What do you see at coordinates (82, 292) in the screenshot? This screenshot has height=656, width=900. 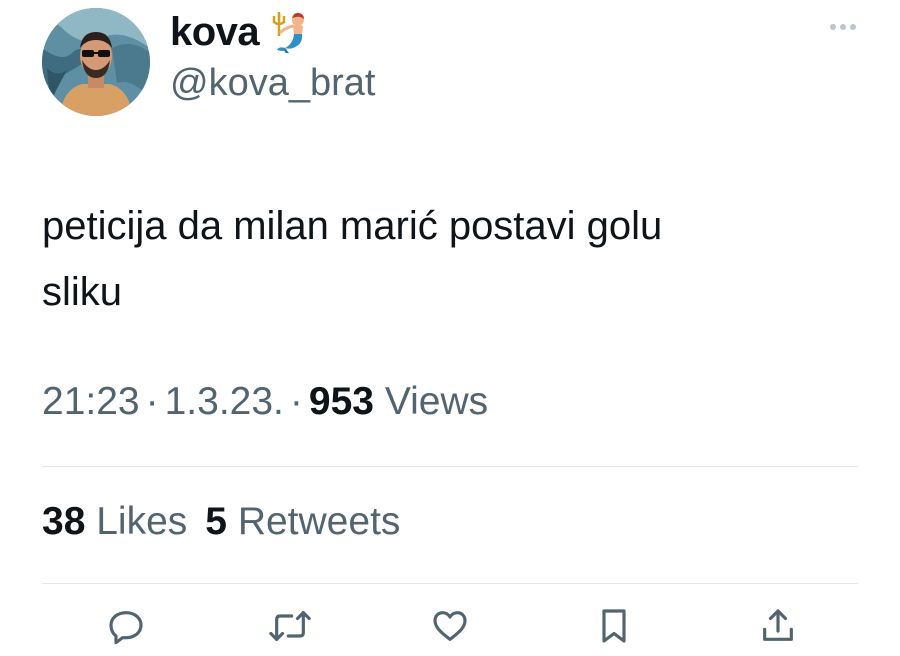 I see `tweet-text-line: sliku` at bounding box center [82, 292].